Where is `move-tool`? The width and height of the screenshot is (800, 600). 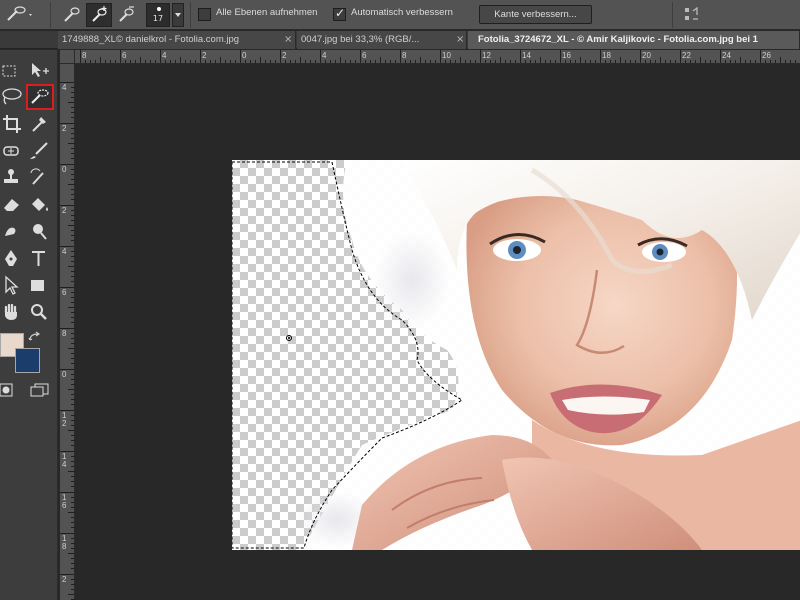 move-tool is located at coordinates (40, 71).